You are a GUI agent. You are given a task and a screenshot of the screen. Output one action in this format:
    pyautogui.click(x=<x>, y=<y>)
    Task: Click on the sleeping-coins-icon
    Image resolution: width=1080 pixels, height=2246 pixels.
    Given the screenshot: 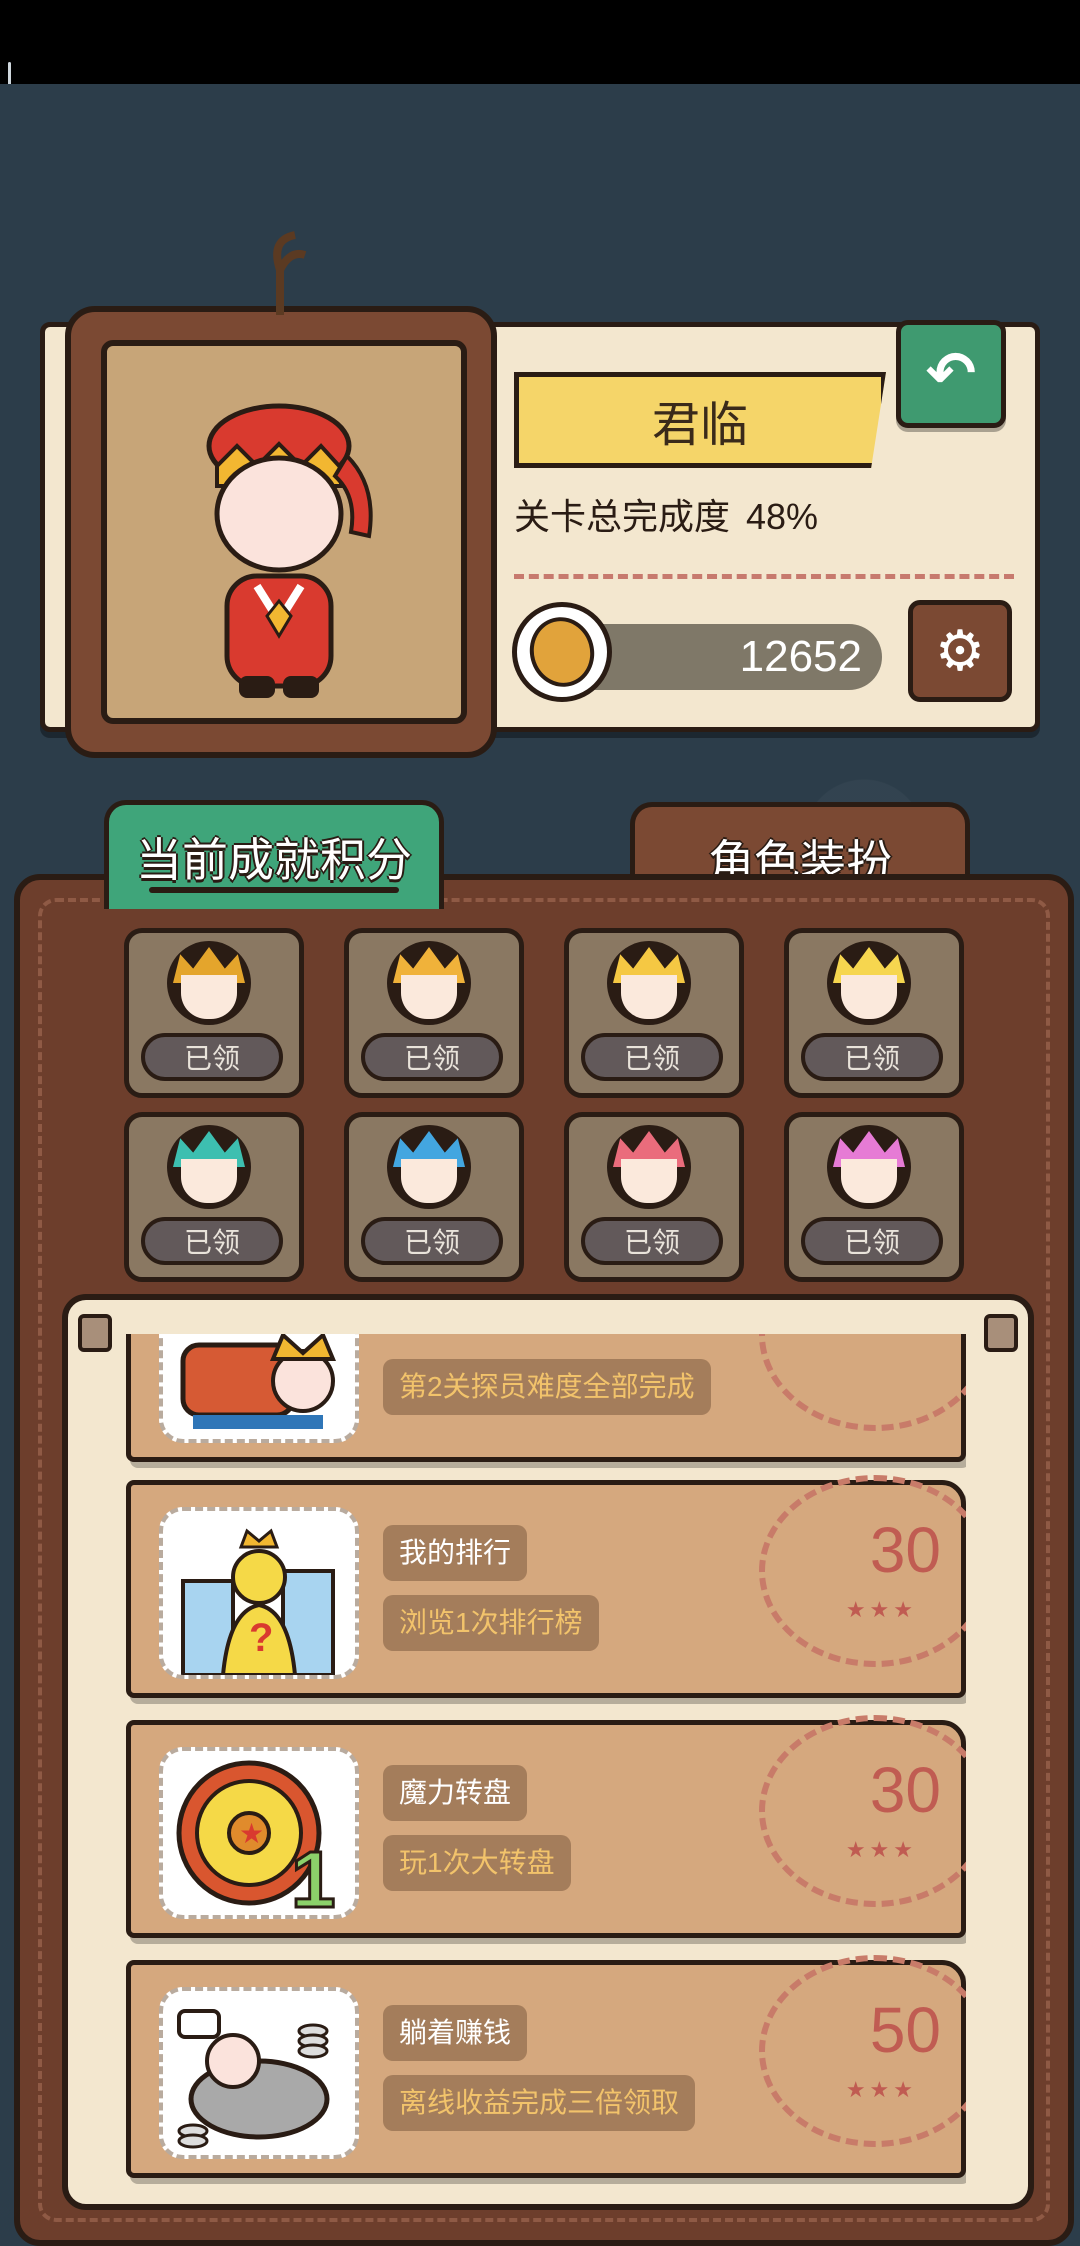 What is the action you would take?
    pyautogui.click(x=259, y=2073)
    